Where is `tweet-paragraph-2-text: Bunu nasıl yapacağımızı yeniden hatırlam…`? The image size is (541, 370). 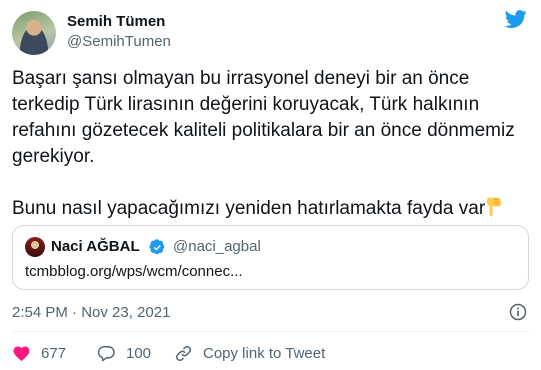 tweet-paragraph-2-text: Bunu nasıl yapacağımızı yeniden hatırlam… is located at coordinates (249, 208).